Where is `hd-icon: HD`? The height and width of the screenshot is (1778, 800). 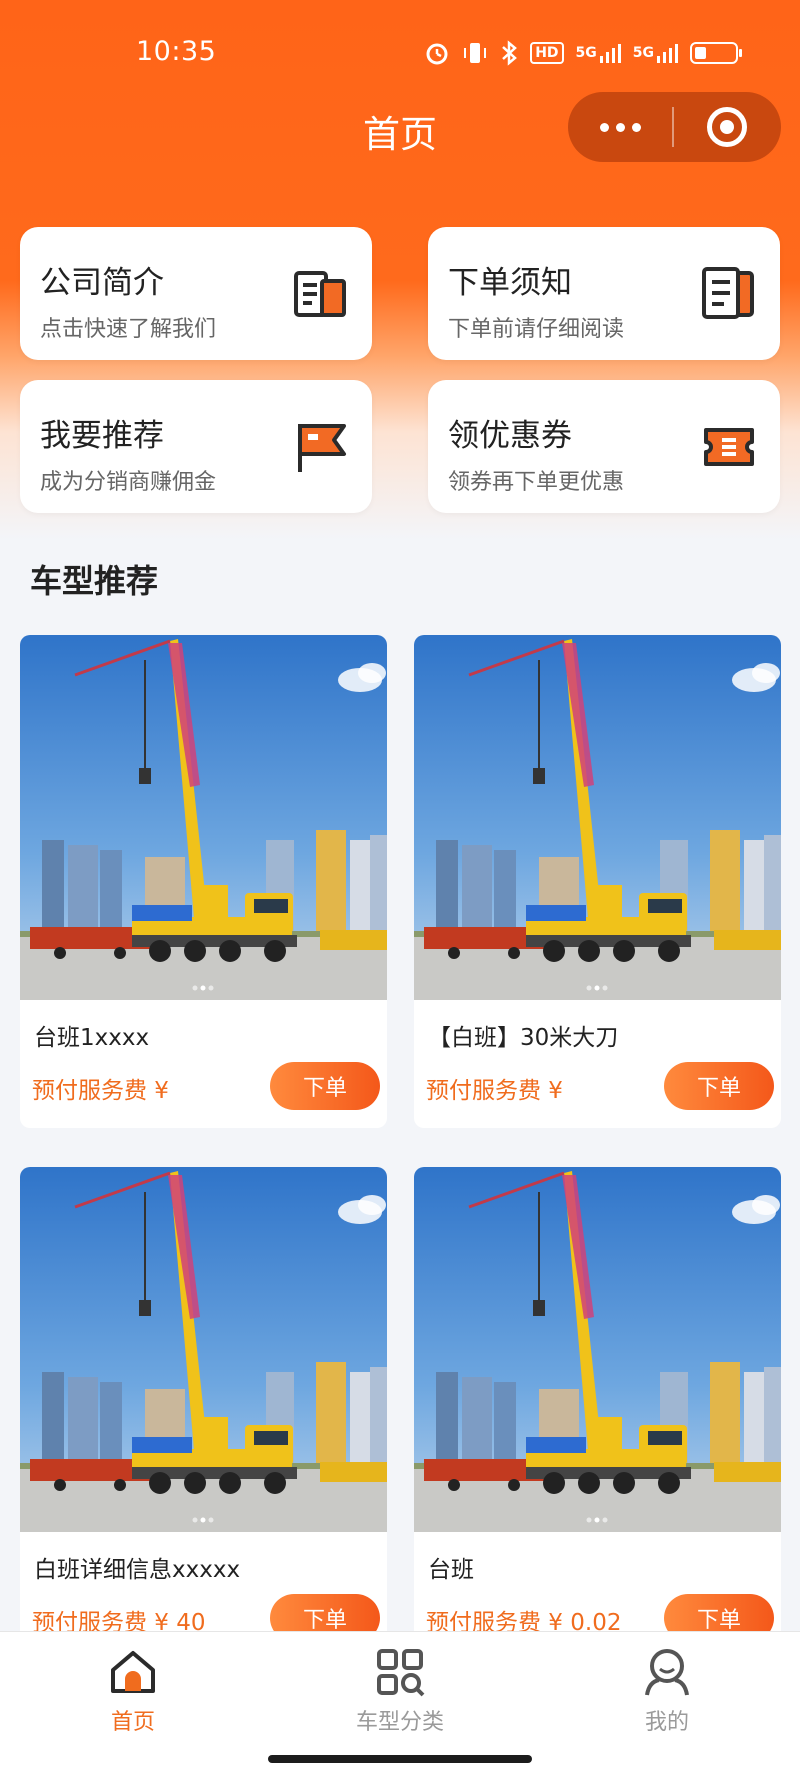 hd-icon: HD is located at coordinates (547, 53).